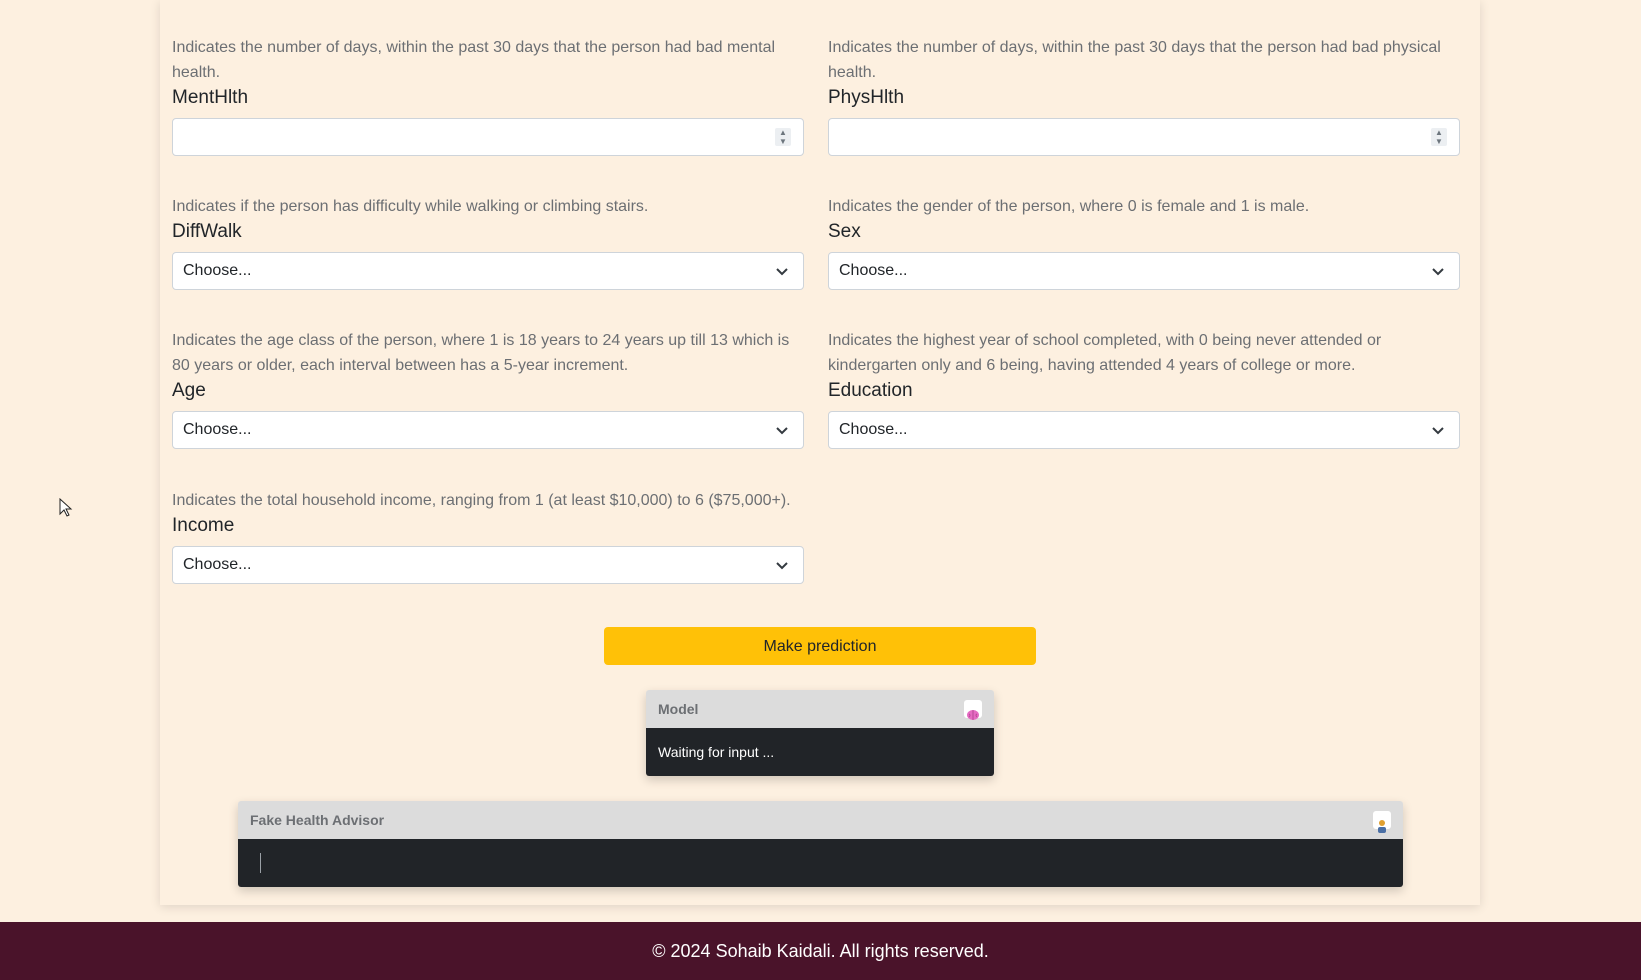 The height and width of the screenshot is (980, 1641). I want to click on income-label: Income, so click(203, 525).